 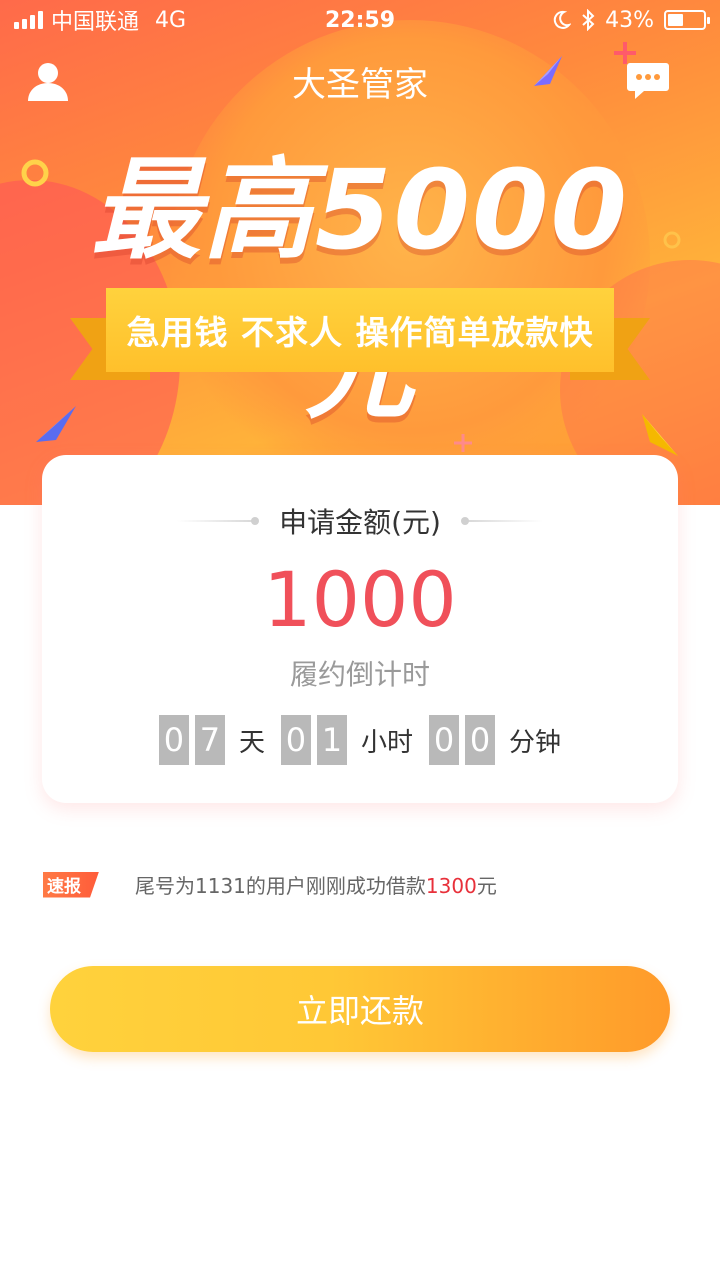 What do you see at coordinates (95, 22) in the screenshot?
I see `carrier-label: 中国联通` at bounding box center [95, 22].